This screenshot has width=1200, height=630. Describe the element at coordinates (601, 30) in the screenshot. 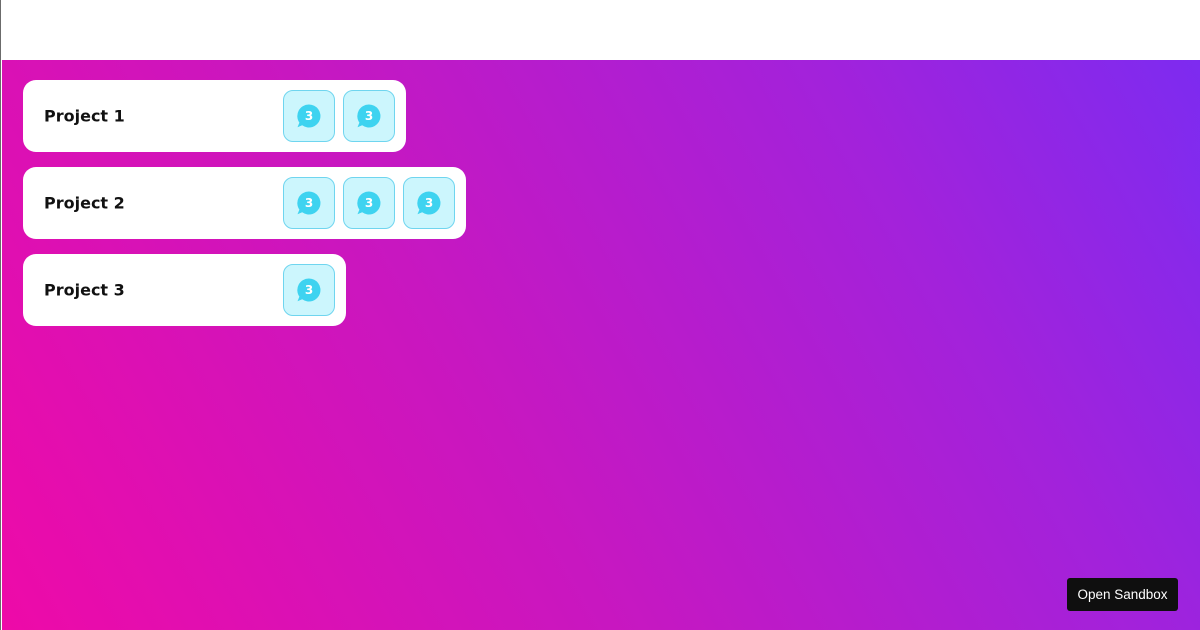

I see `top-bar` at that location.